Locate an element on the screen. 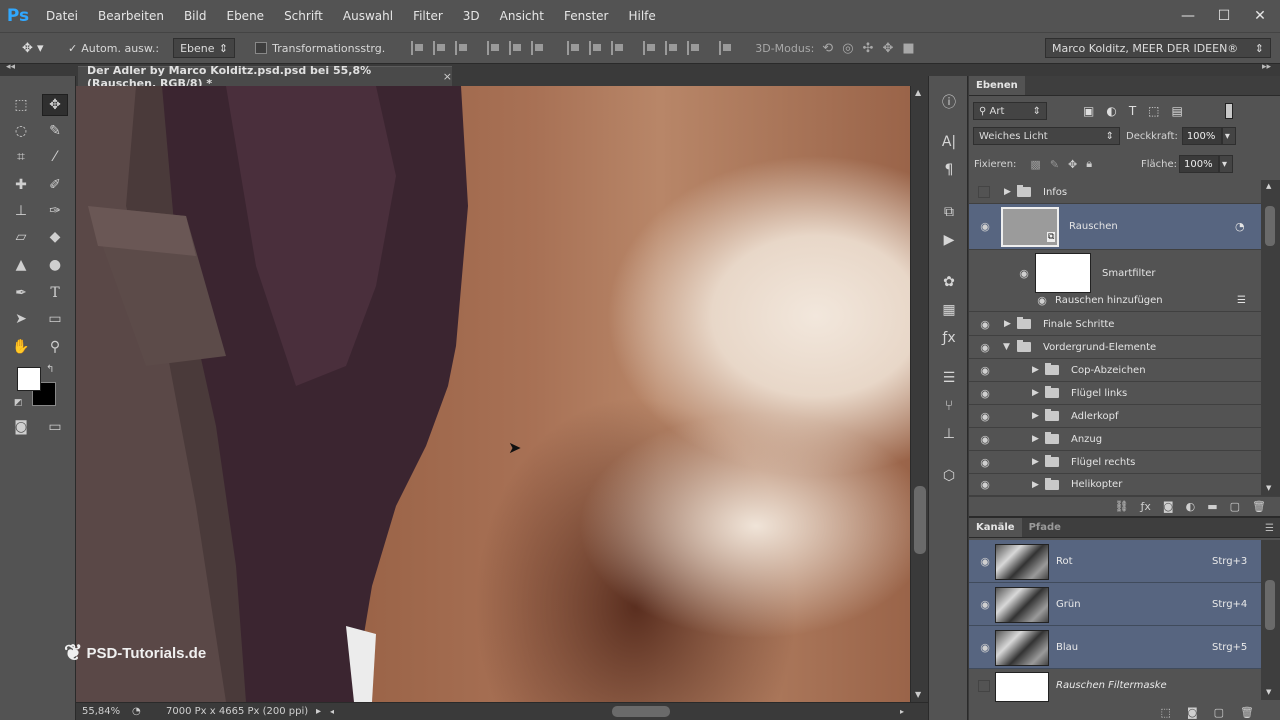 The height and width of the screenshot is (720, 1280). filter-smartobject-icon: ▤ is located at coordinates (1177, 111).